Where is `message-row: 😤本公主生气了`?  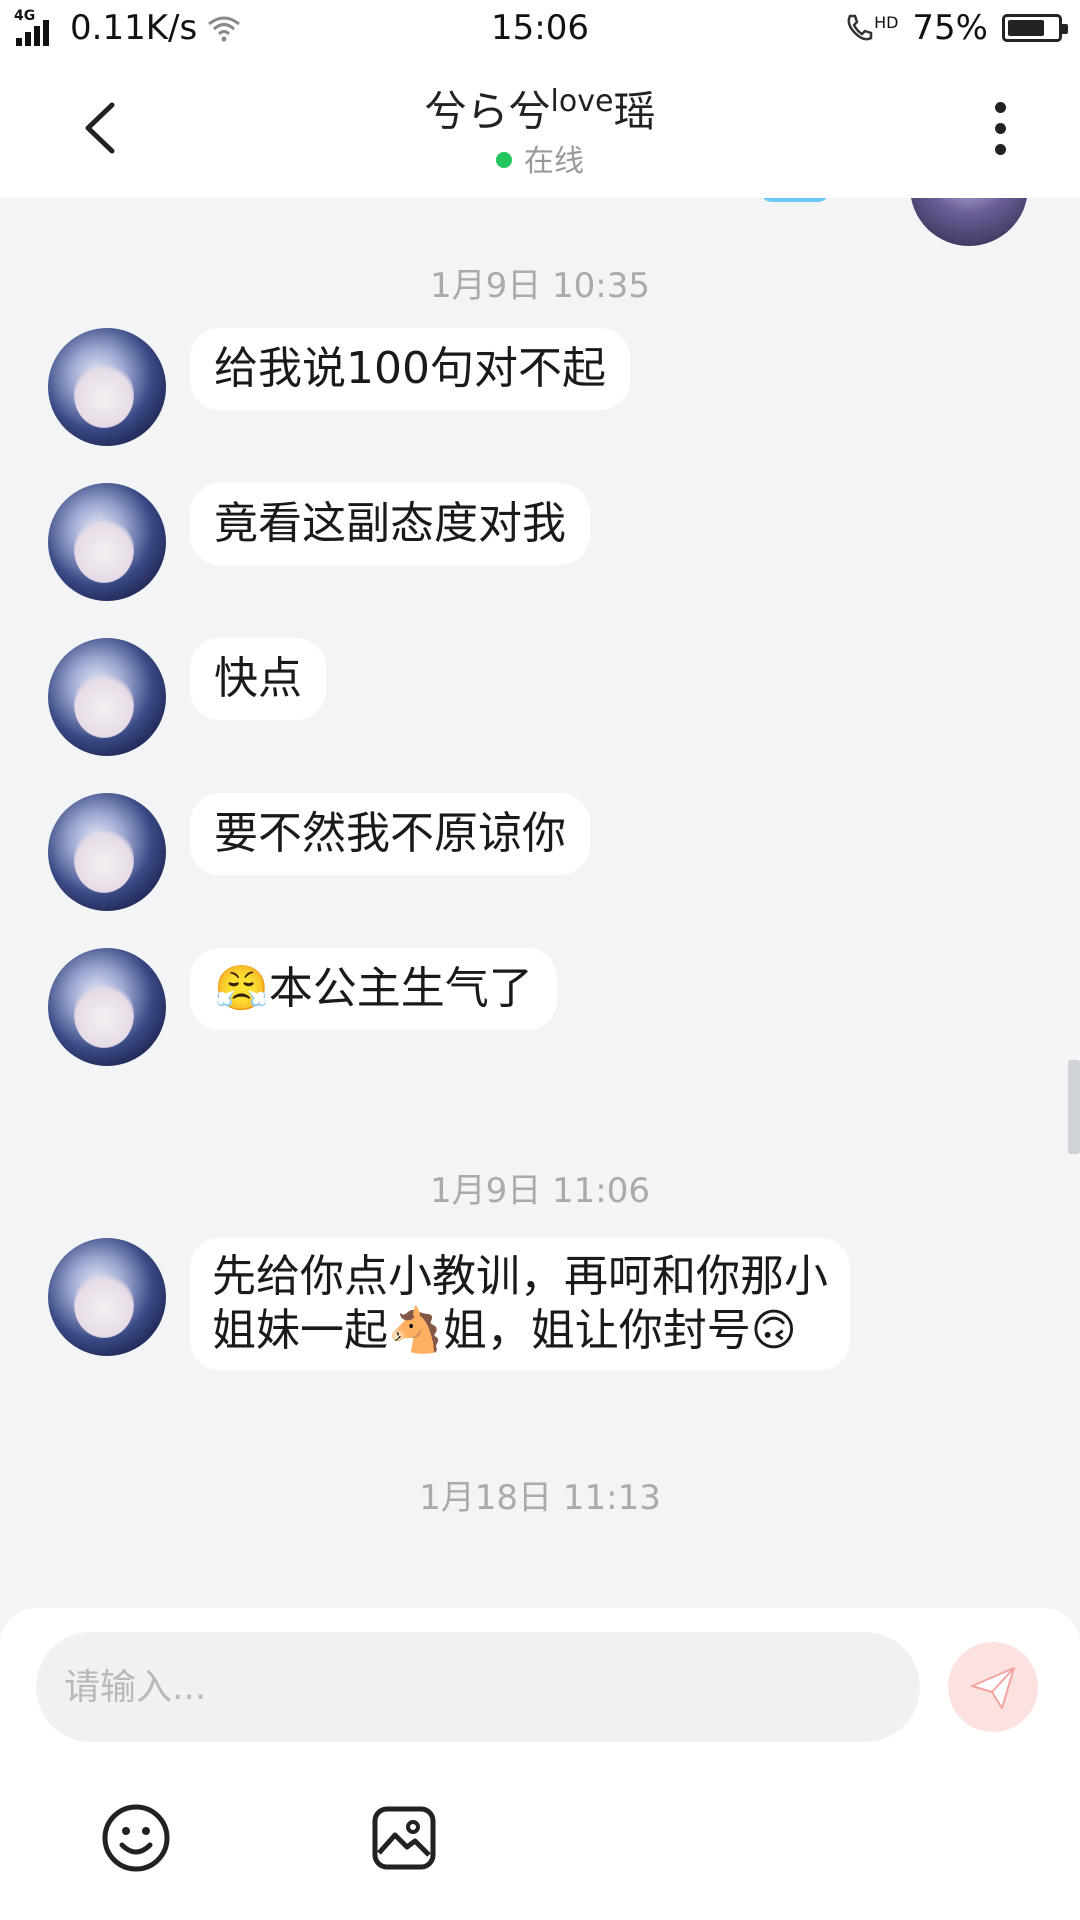
message-row: 😤本公主生气了 is located at coordinates (302, 1007).